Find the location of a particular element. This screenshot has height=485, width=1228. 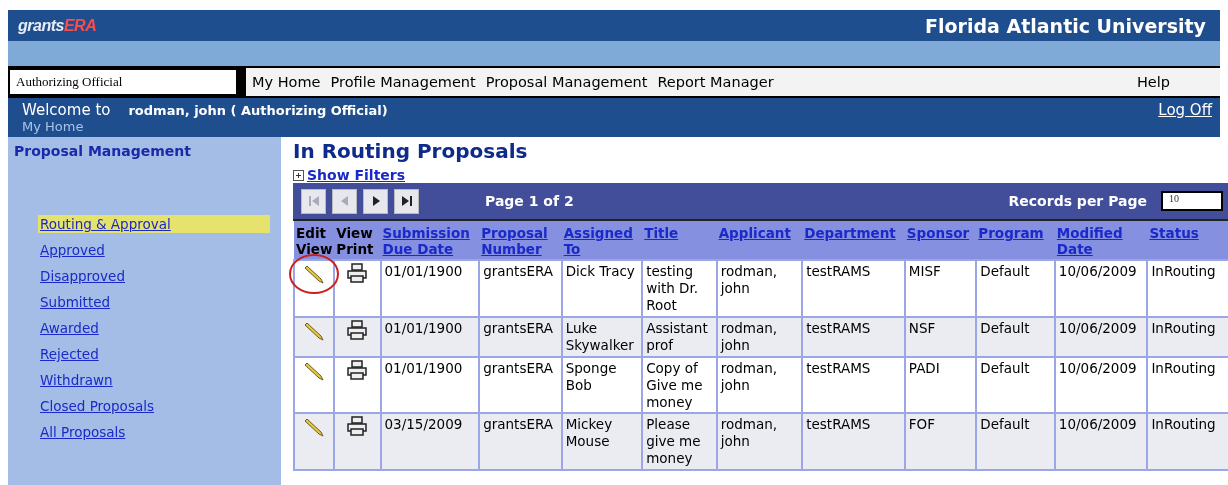

table-cell: Copy of Give me money is located at coordinates (674, 384).